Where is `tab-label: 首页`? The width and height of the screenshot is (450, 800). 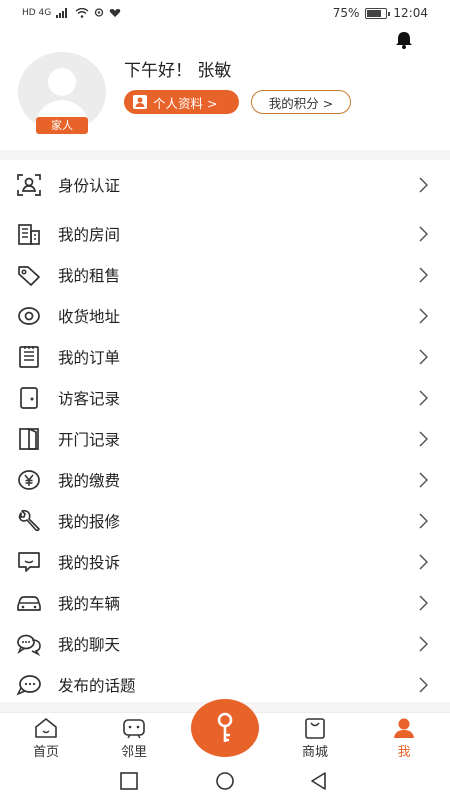
tab-label: 首页 is located at coordinates (45, 752).